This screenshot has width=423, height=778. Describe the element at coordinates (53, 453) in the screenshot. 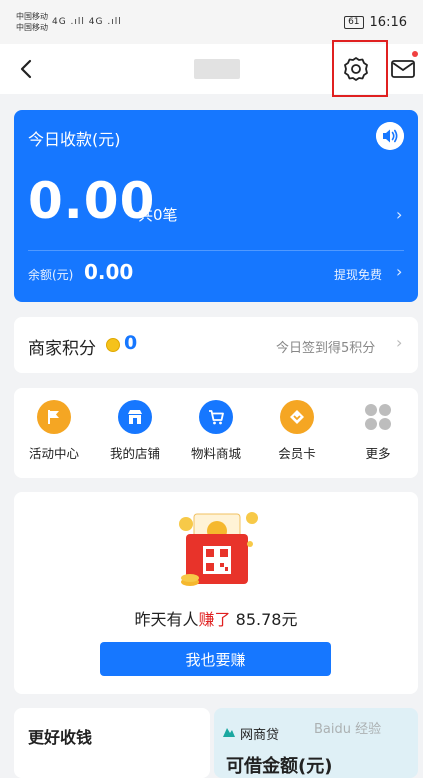

I see `service-label: 活动中心` at that location.